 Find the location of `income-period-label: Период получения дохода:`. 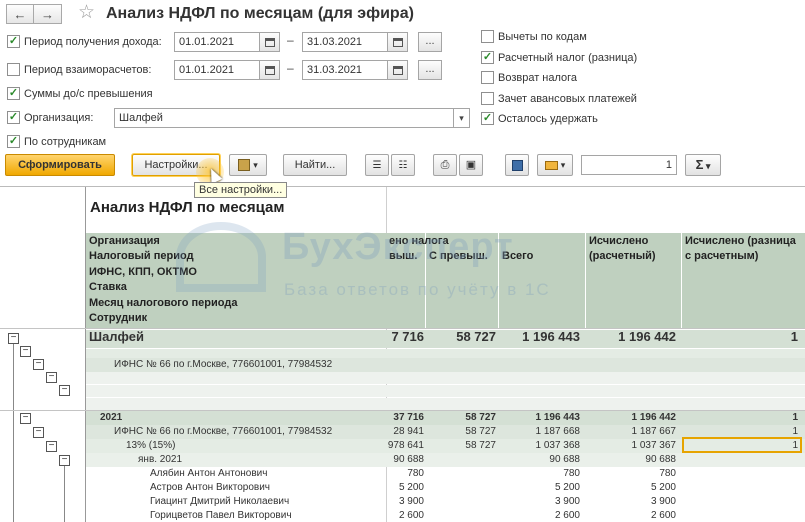

income-period-label: Период получения дохода: is located at coordinates (93, 42).